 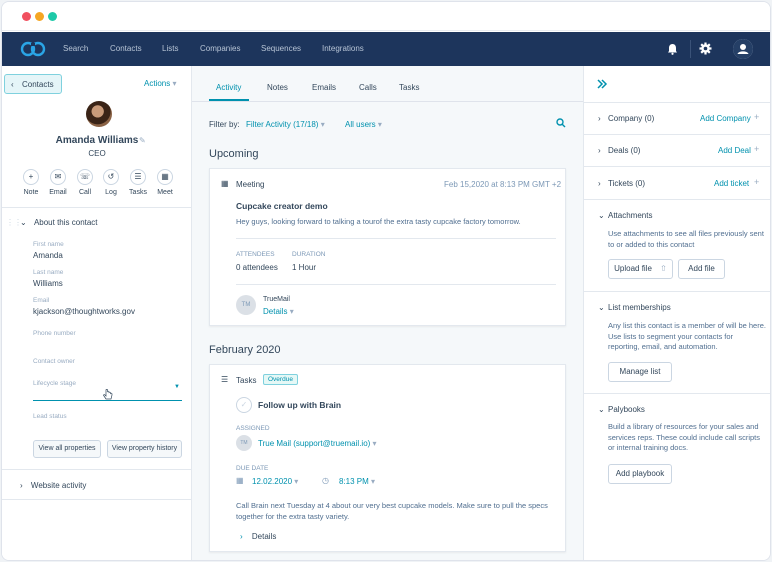 I want to click on tab-activity: Activity, so click(x=228, y=87).